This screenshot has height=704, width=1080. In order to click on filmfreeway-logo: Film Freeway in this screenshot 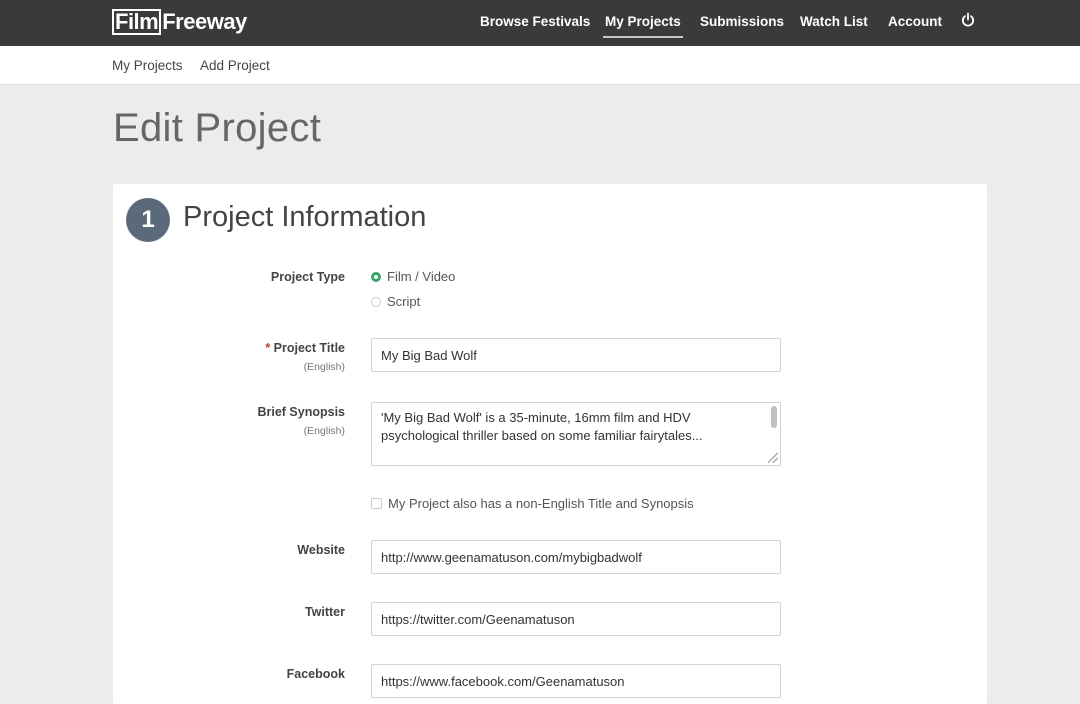, I will do `click(179, 22)`.